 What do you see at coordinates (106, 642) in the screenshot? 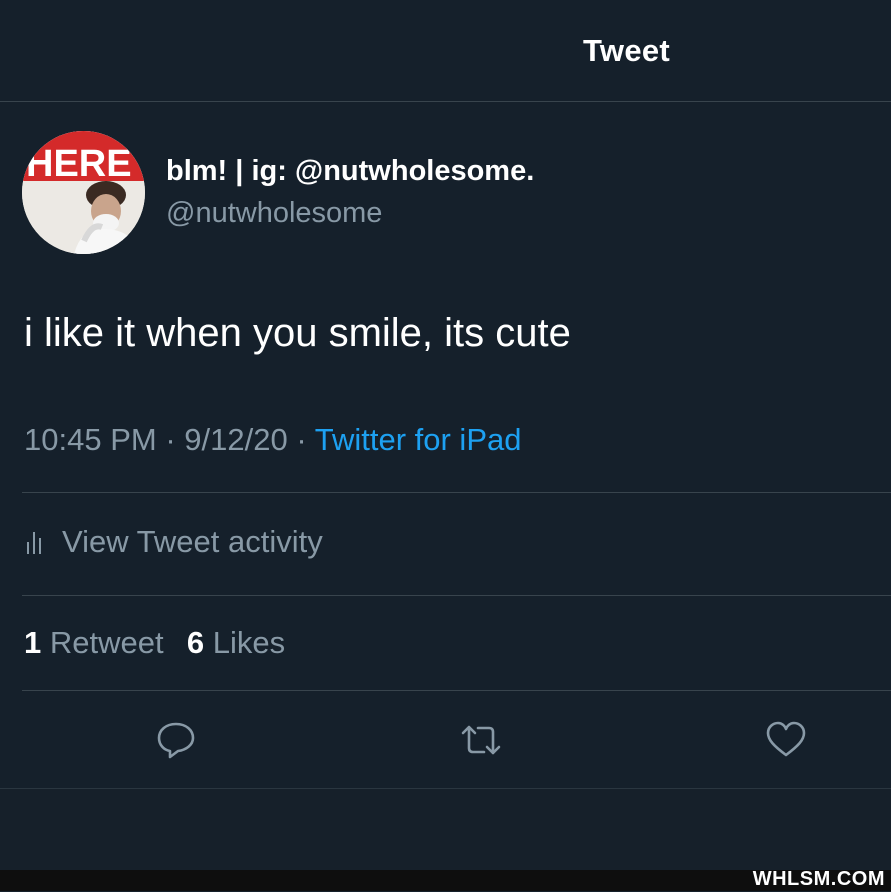
I see `retweet-label: Retweet` at bounding box center [106, 642].